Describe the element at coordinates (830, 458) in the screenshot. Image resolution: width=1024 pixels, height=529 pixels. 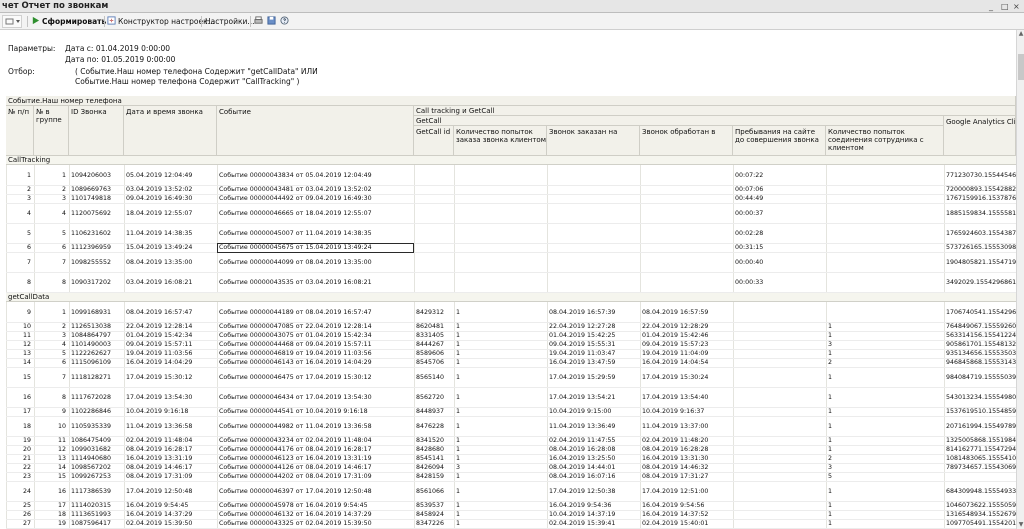
I see `cell-connection-attempts: 2` at that location.